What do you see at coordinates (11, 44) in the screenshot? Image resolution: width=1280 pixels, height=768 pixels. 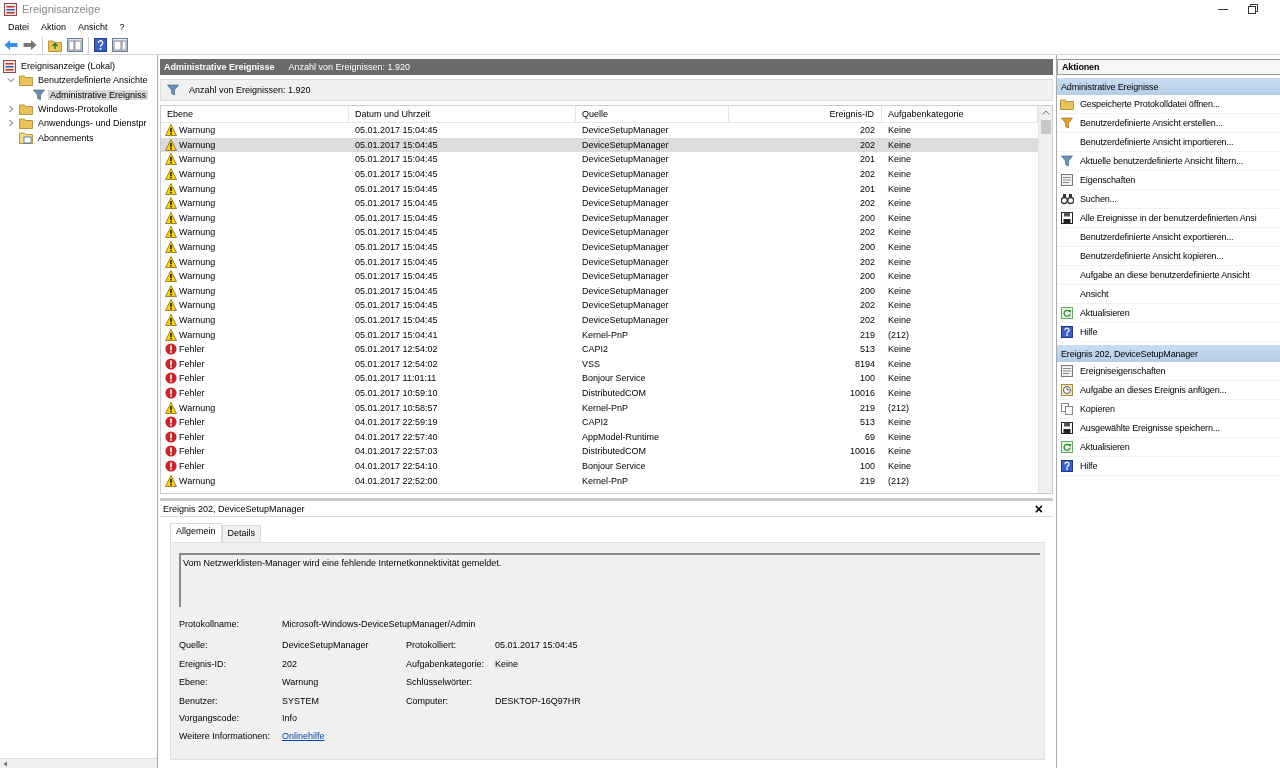 I see `back-arrow-icon` at bounding box center [11, 44].